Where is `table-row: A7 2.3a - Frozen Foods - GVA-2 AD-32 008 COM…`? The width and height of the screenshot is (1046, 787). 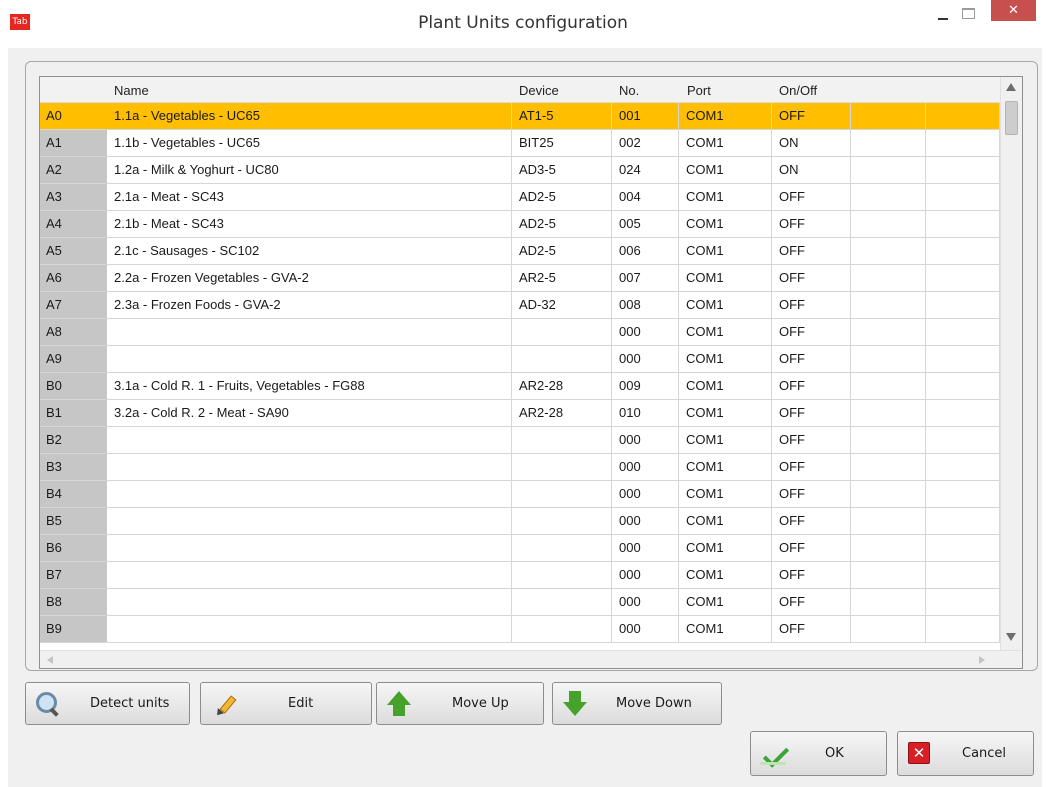
table-row: A7 2.3a - Frozen Foods - GVA-2 AD-32 008 COM… is located at coordinates (520, 305).